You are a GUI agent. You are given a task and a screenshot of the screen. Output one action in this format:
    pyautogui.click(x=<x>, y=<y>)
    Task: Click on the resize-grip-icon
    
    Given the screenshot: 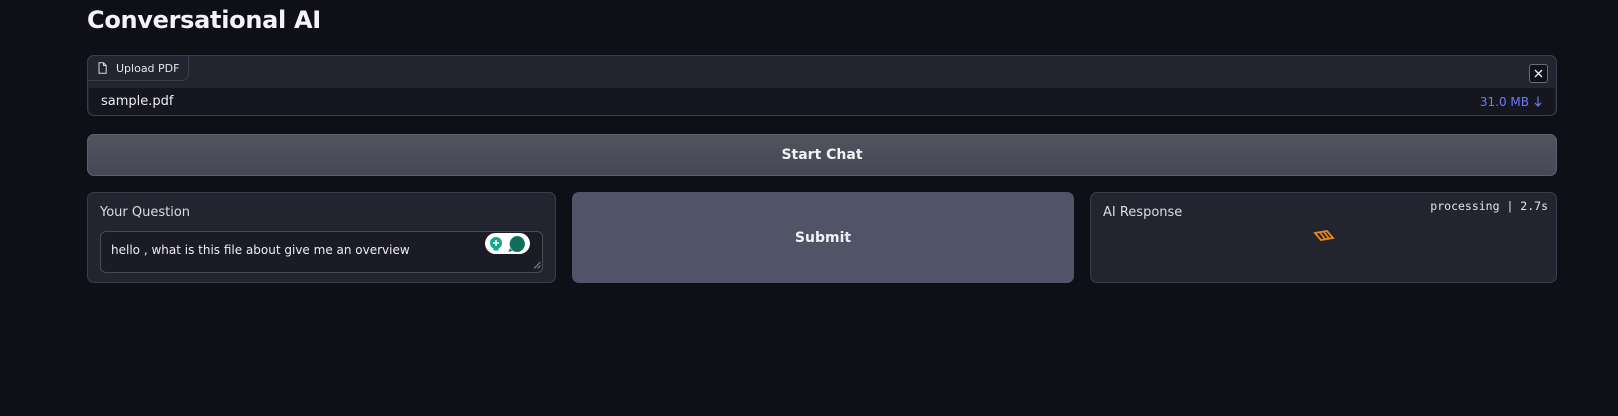 What is the action you would take?
    pyautogui.click(x=537, y=265)
    